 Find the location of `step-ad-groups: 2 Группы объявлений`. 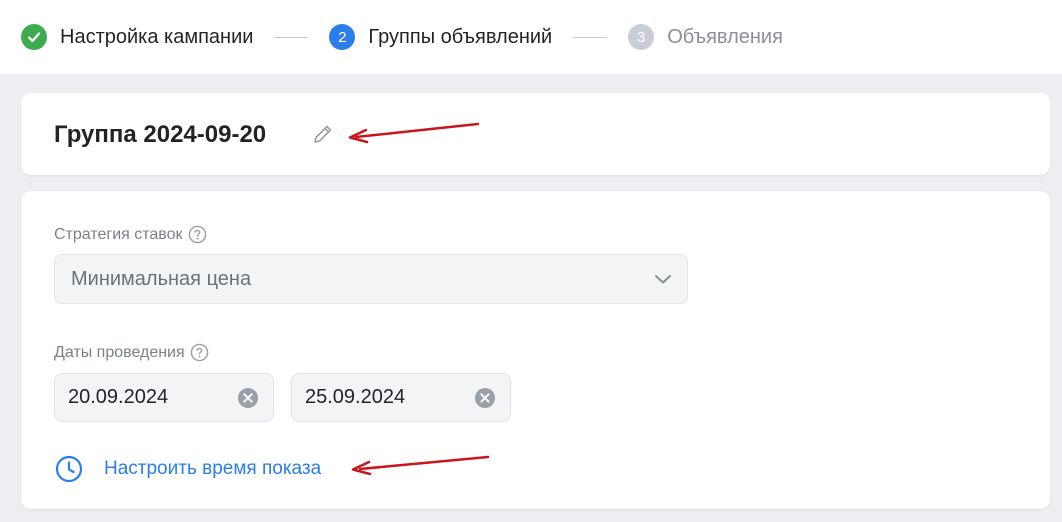

step-ad-groups: 2 Группы объявлений is located at coordinates (440, 37).